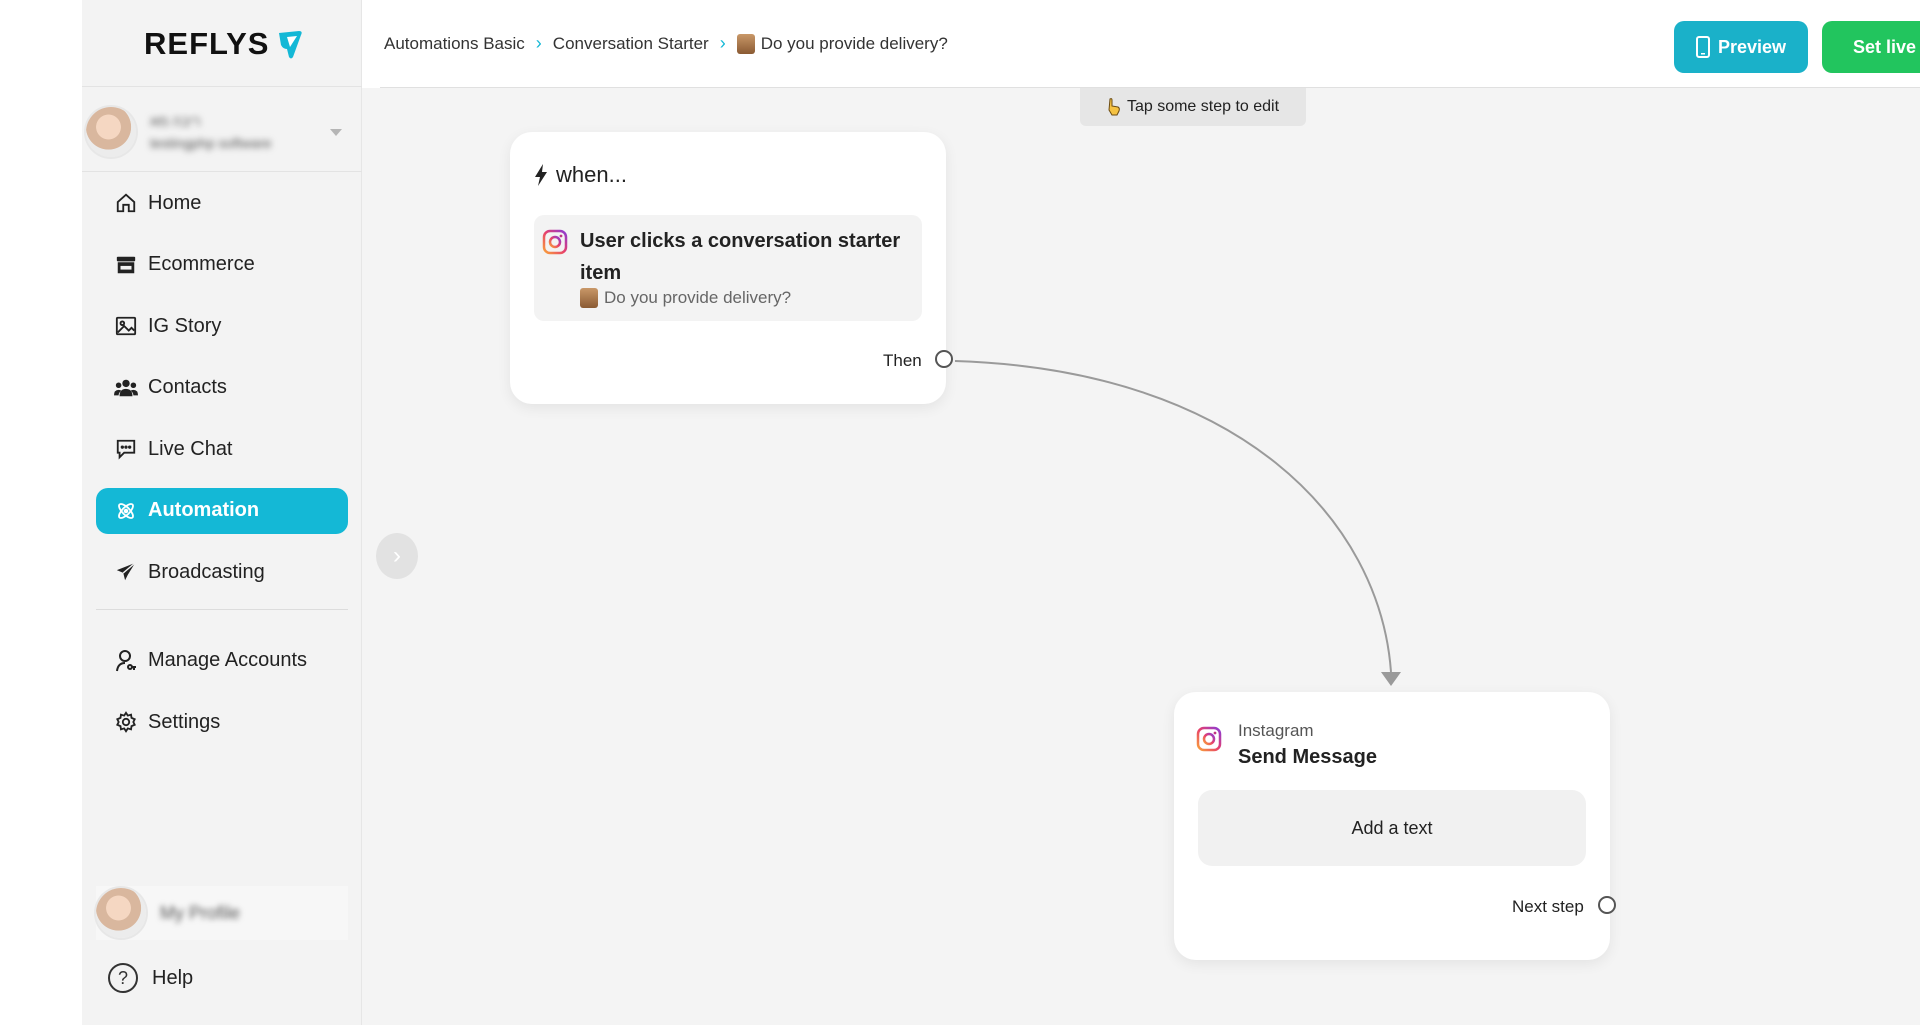 The width and height of the screenshot is (1920, 1025). I want to click on sidebar-item-label: Home, so click(175, 202).